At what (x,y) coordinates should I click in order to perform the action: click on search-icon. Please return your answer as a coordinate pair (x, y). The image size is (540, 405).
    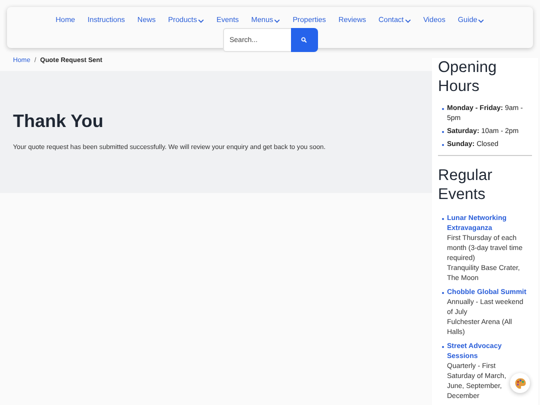
    Looking at the image, I should click on (304, 40).